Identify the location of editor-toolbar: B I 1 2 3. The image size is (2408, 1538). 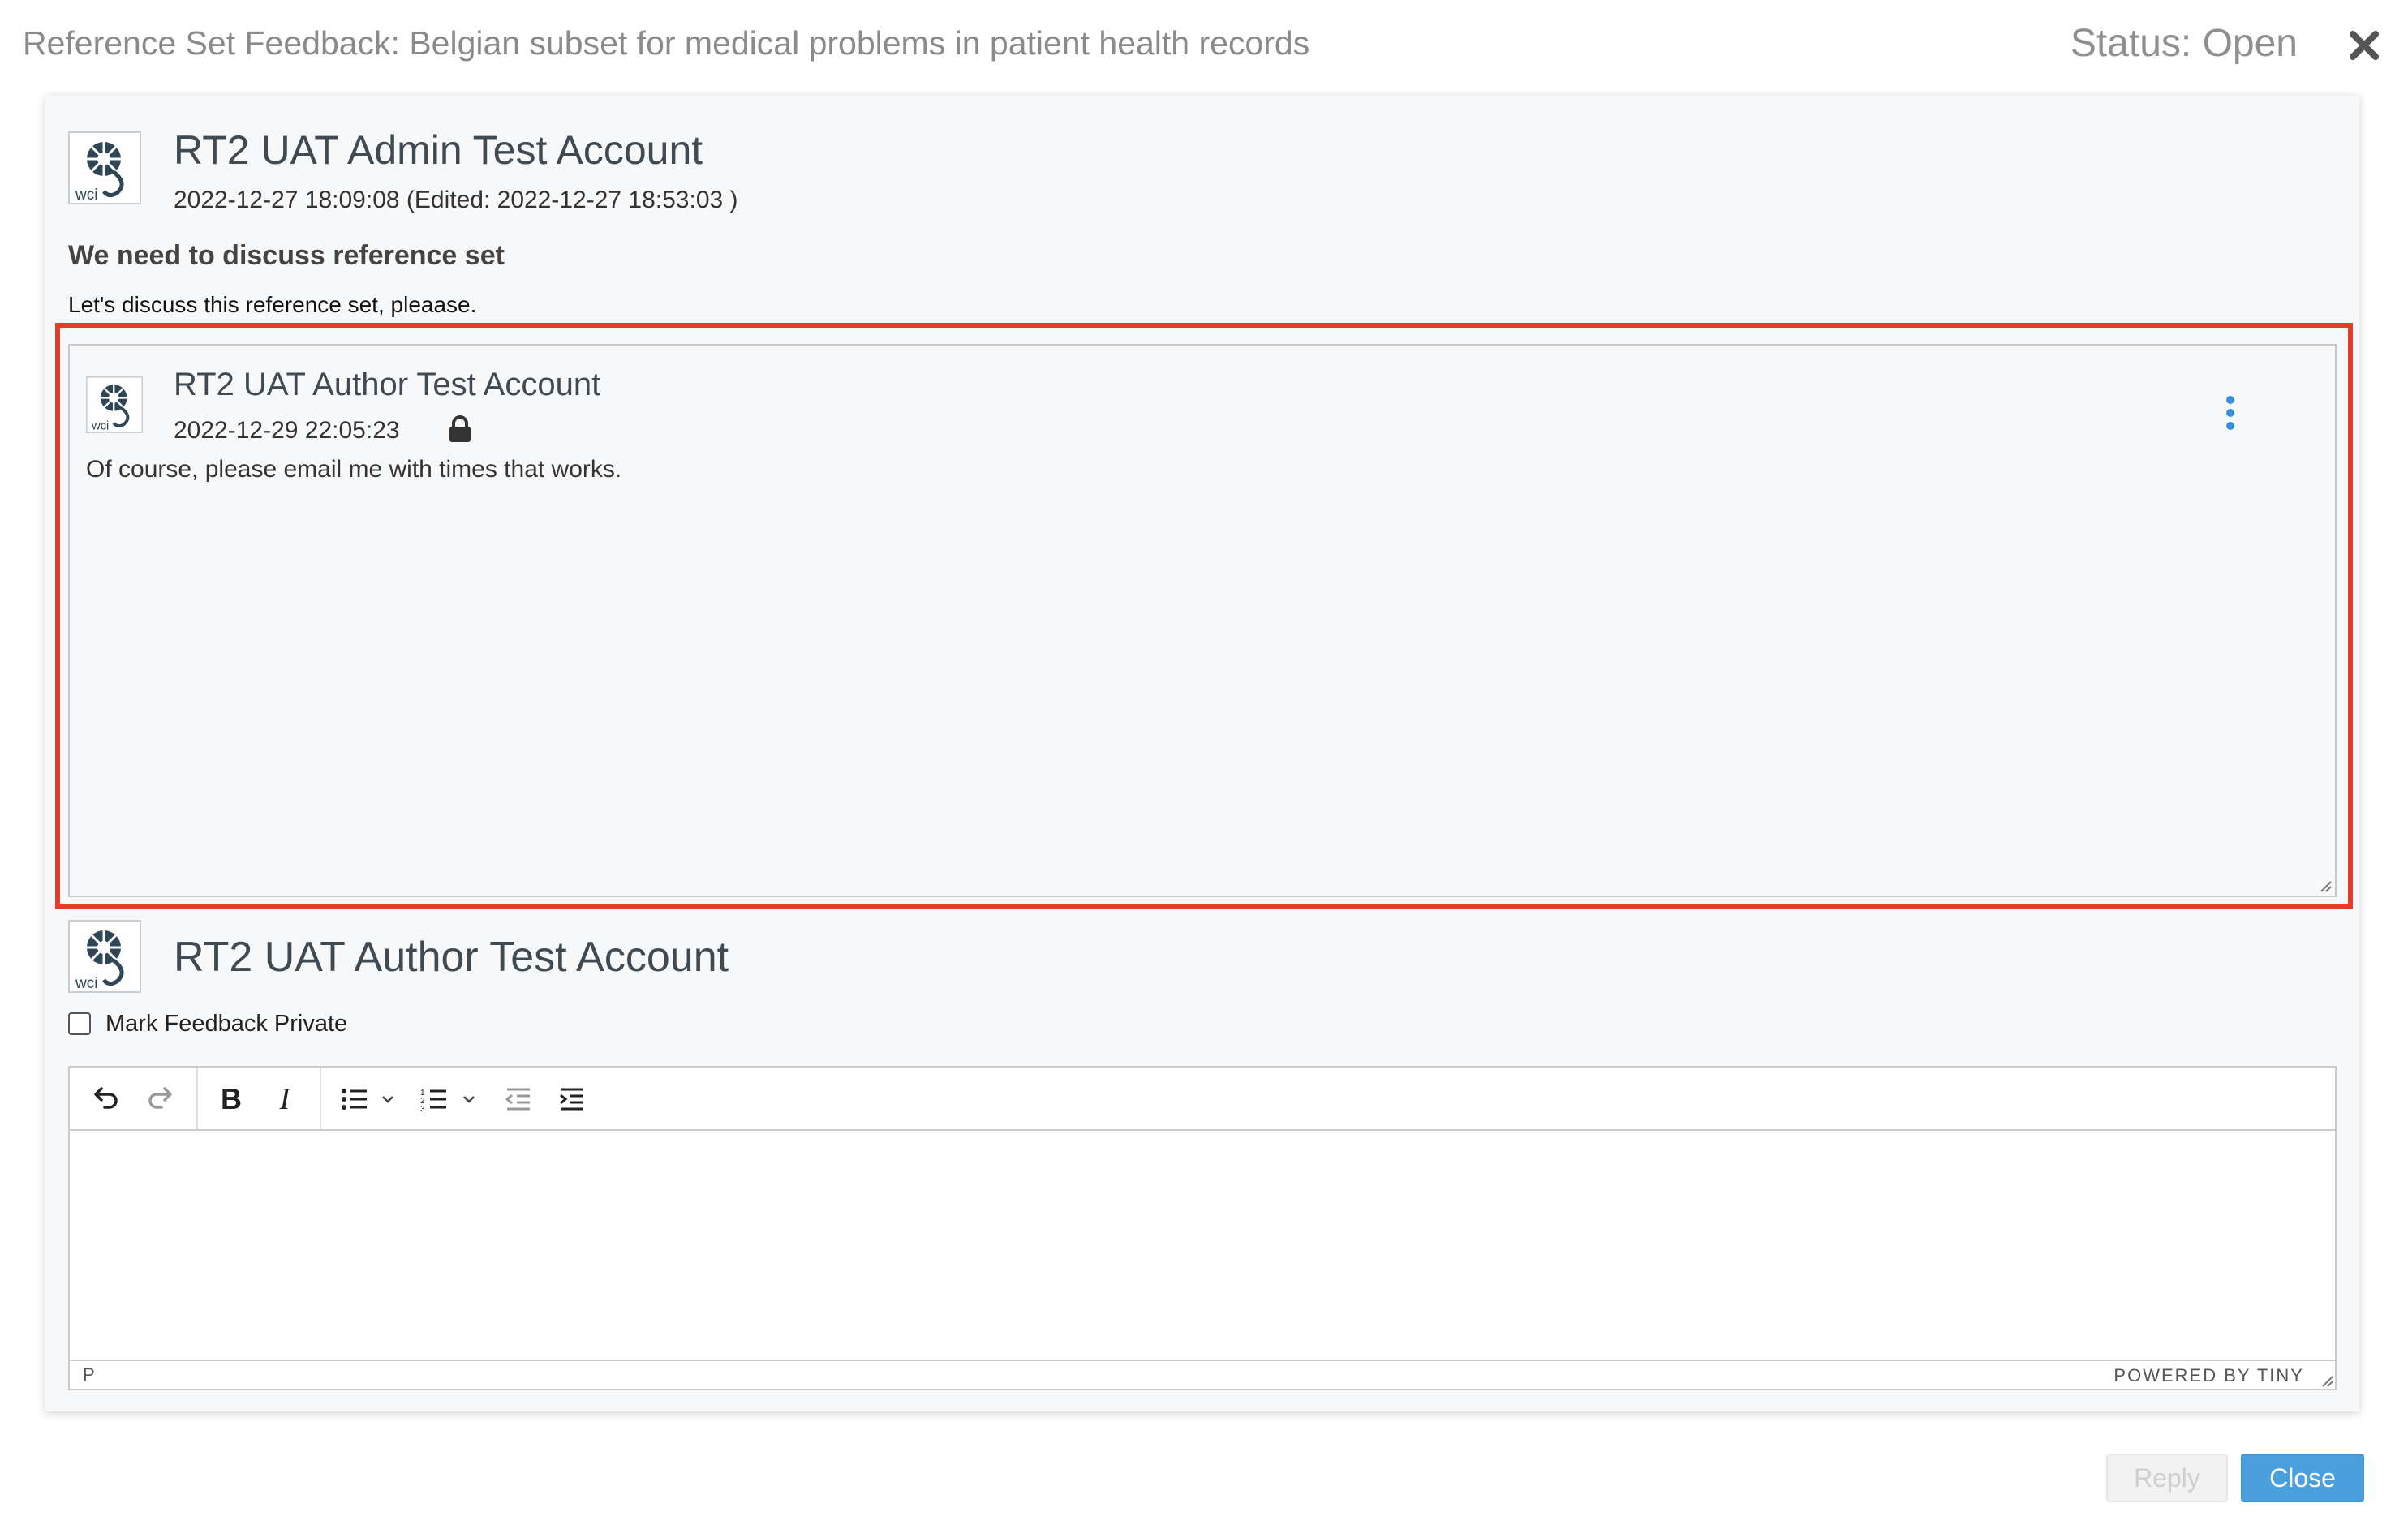
(1202, 1099).